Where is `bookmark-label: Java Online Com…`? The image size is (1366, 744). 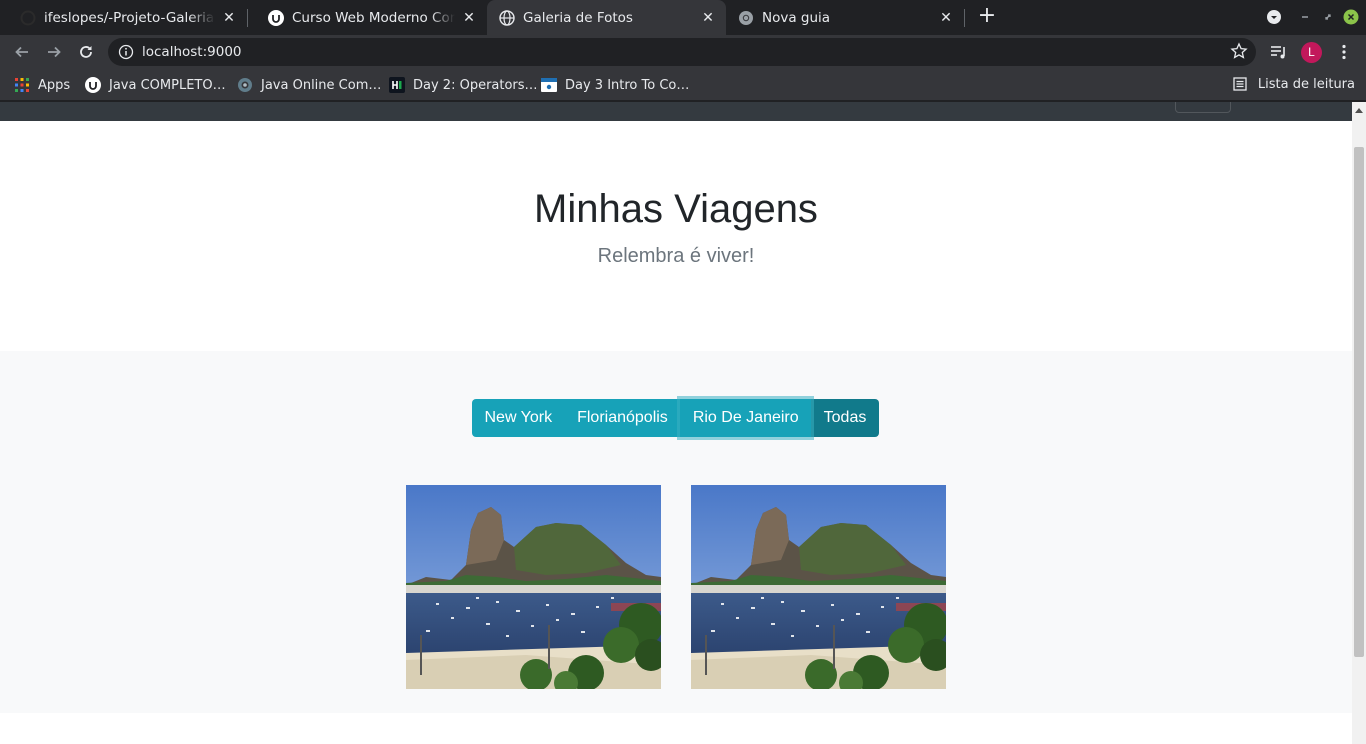
bookmark-label: Java Online Com… is located at coordinates (321, 85).